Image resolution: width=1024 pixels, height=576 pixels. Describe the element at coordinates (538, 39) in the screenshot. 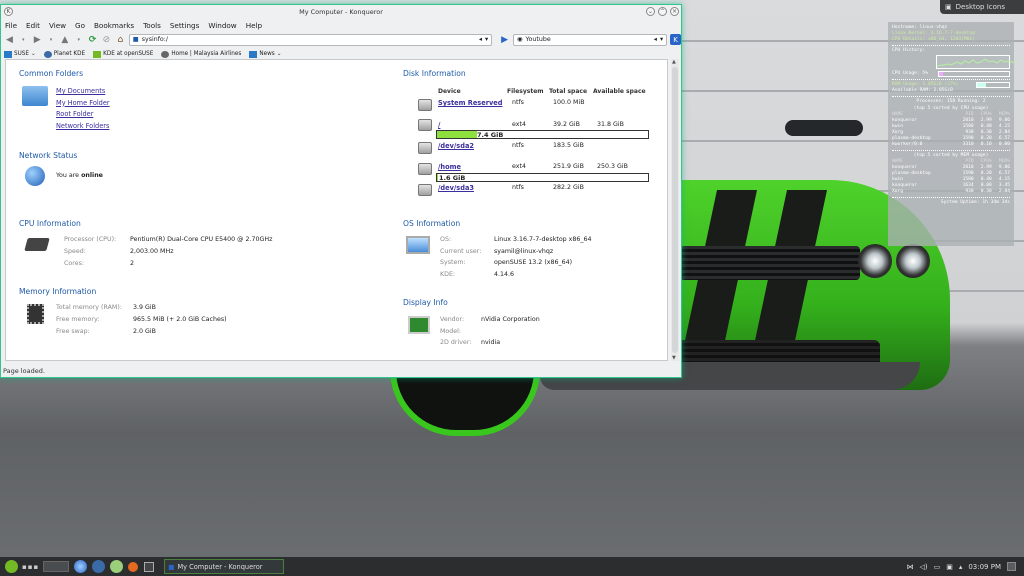

I see `search-text: Youtube` at that location.